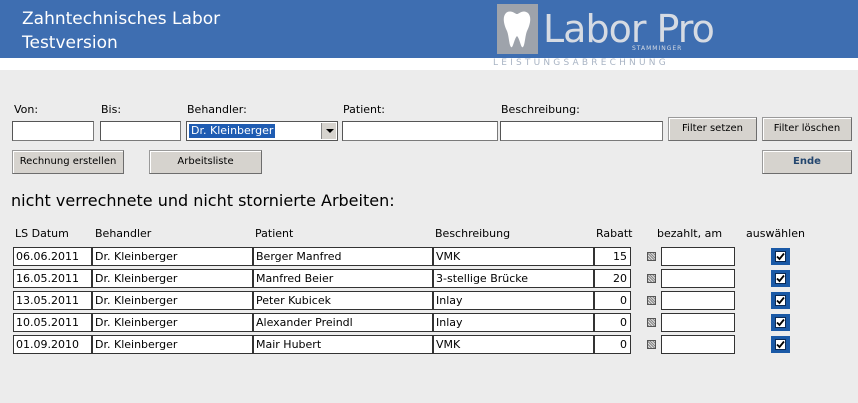  What do you see at coordinates (274, 233) in the screenshot?
I see `column-header-patient: Patient` at bounding box center [274, 233].